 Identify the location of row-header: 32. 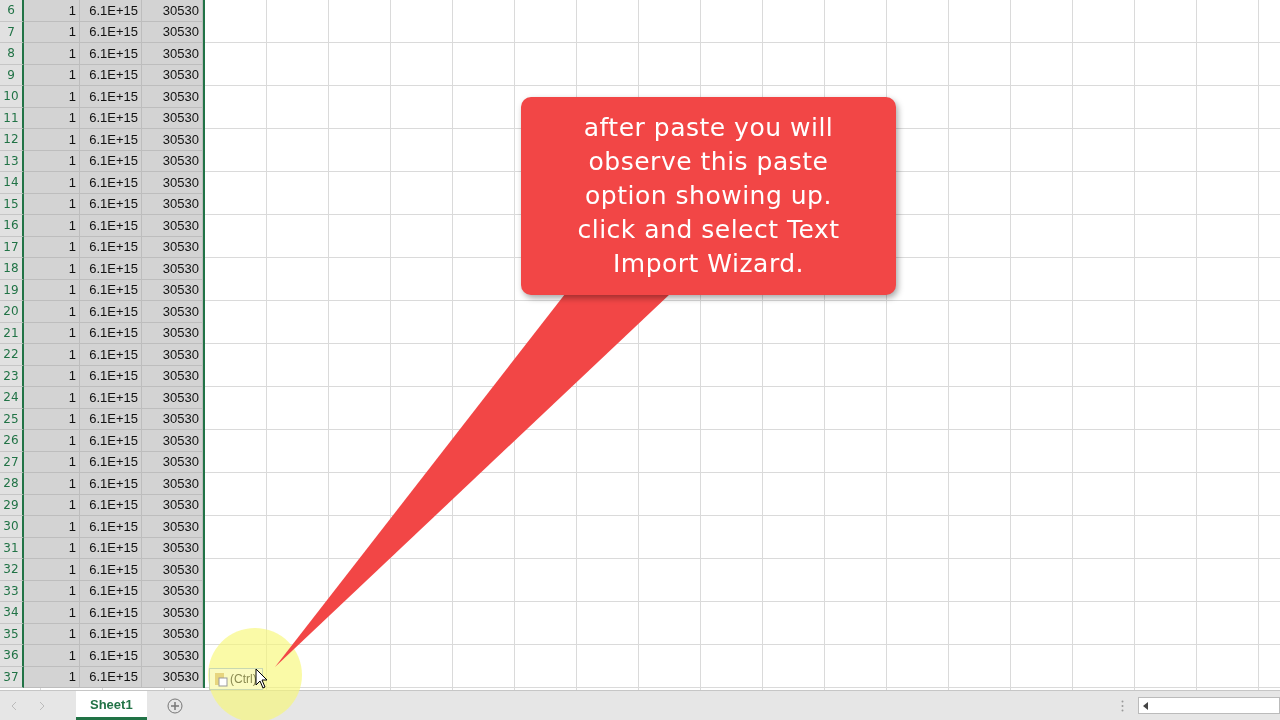
(12, 570).